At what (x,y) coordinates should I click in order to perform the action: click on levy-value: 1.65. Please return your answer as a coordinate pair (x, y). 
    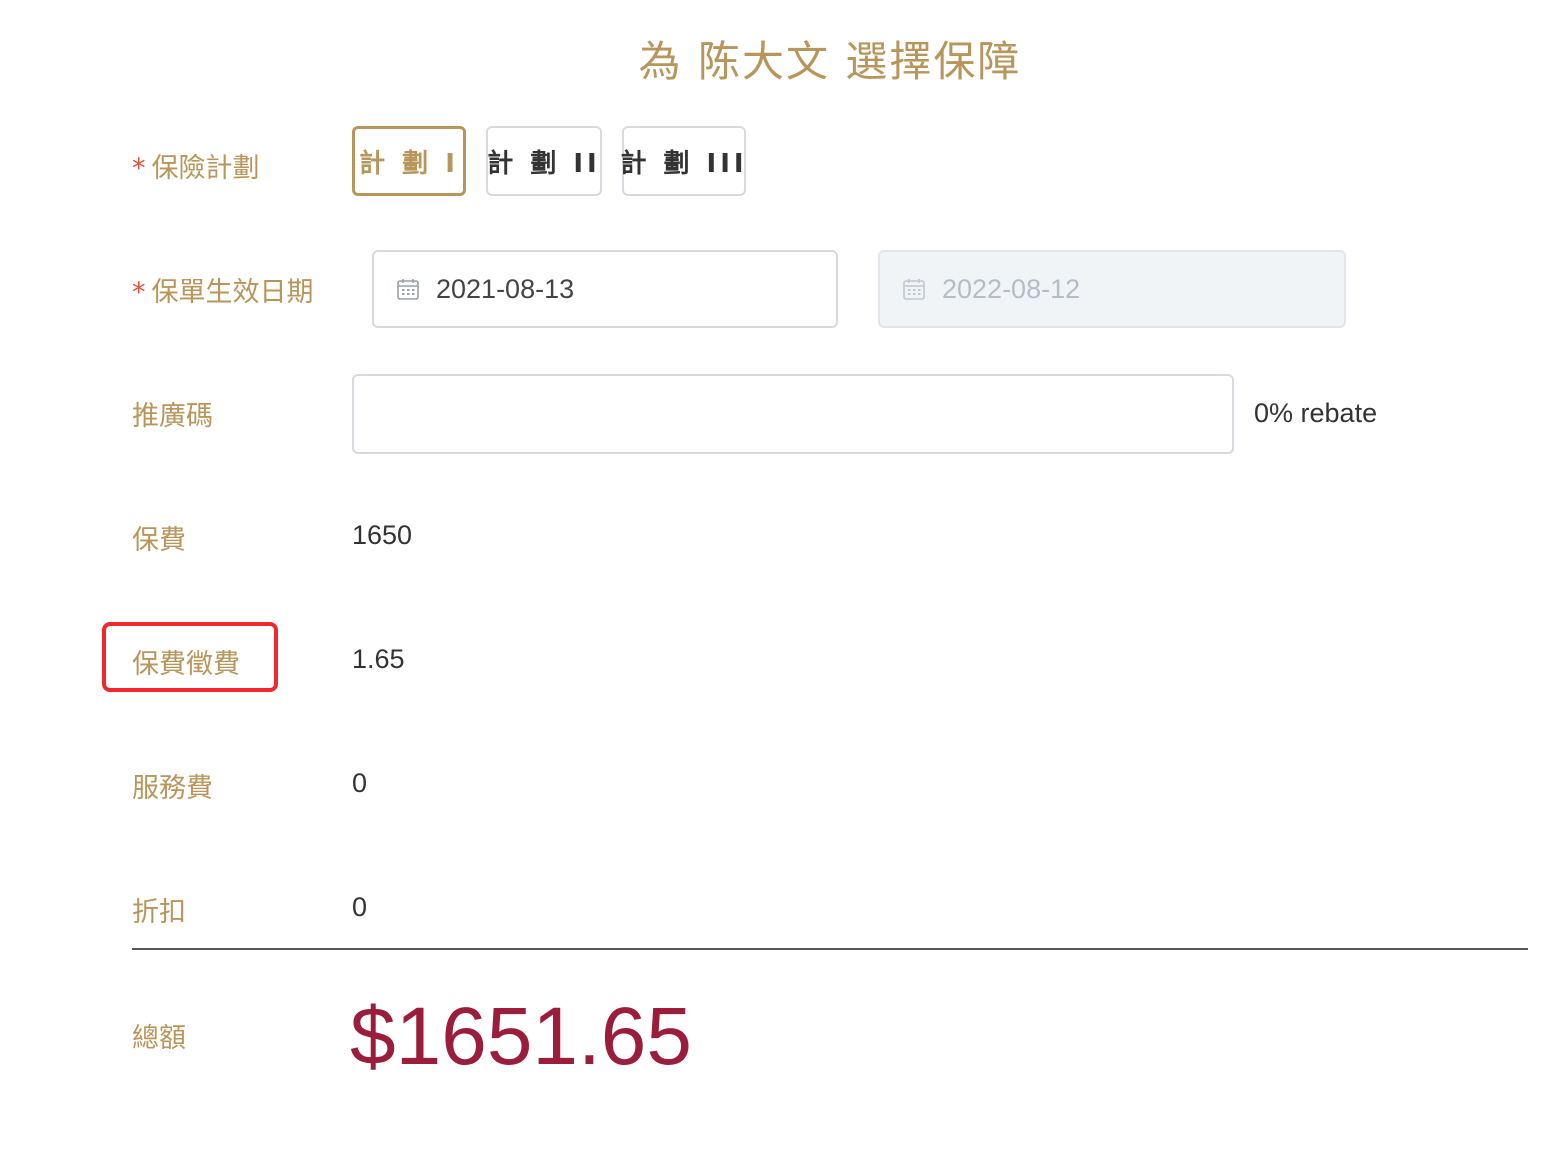
    Looking at the image, I should click on (378, 659).